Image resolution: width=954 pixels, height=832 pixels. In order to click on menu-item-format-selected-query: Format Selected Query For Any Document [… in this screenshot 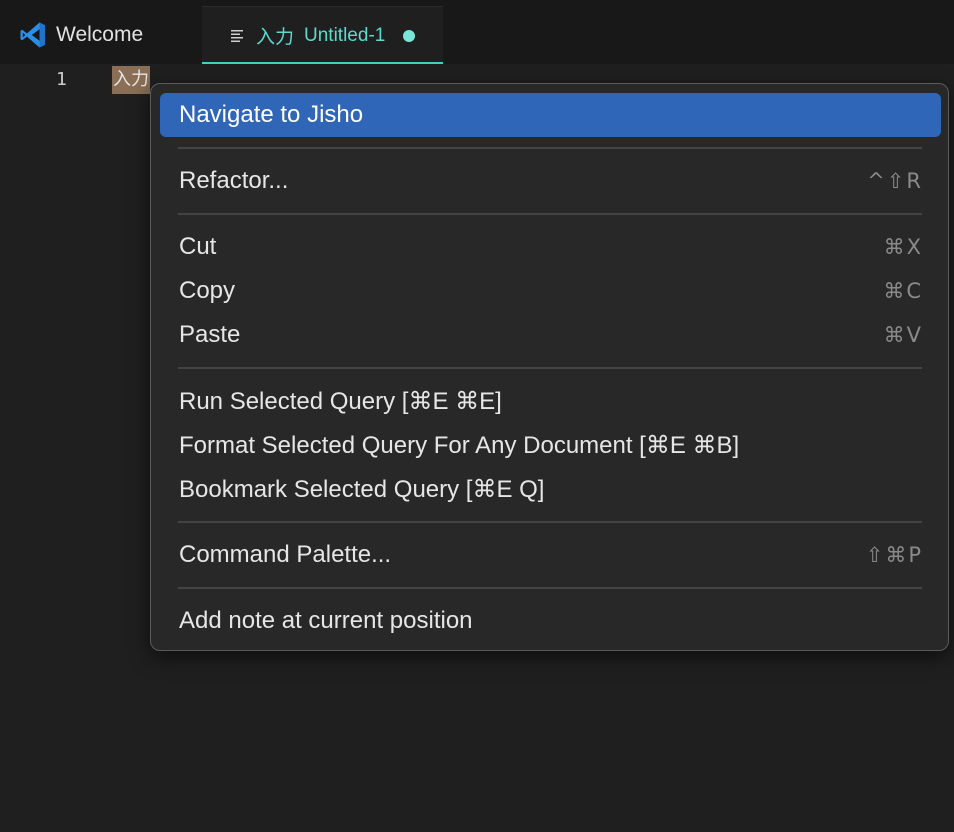, I will do `click(550, 445)`.